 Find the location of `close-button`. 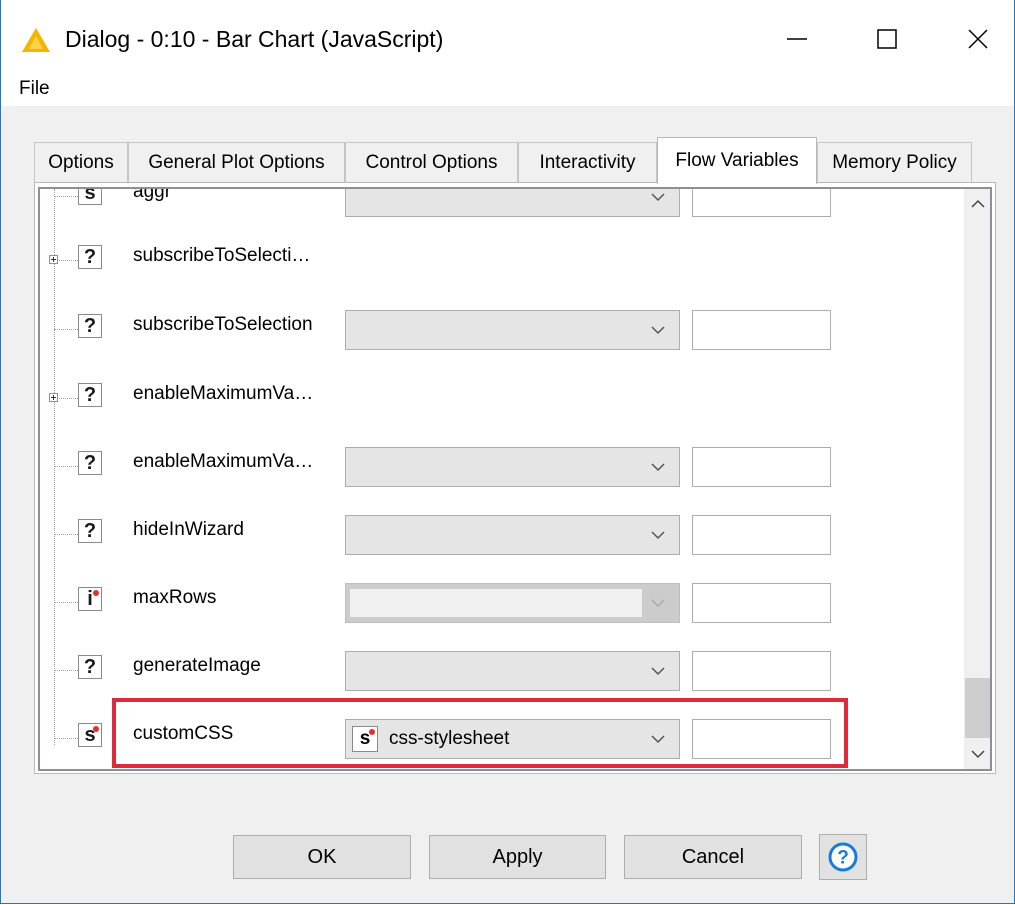

close-button is located at coordinates (973, 39).